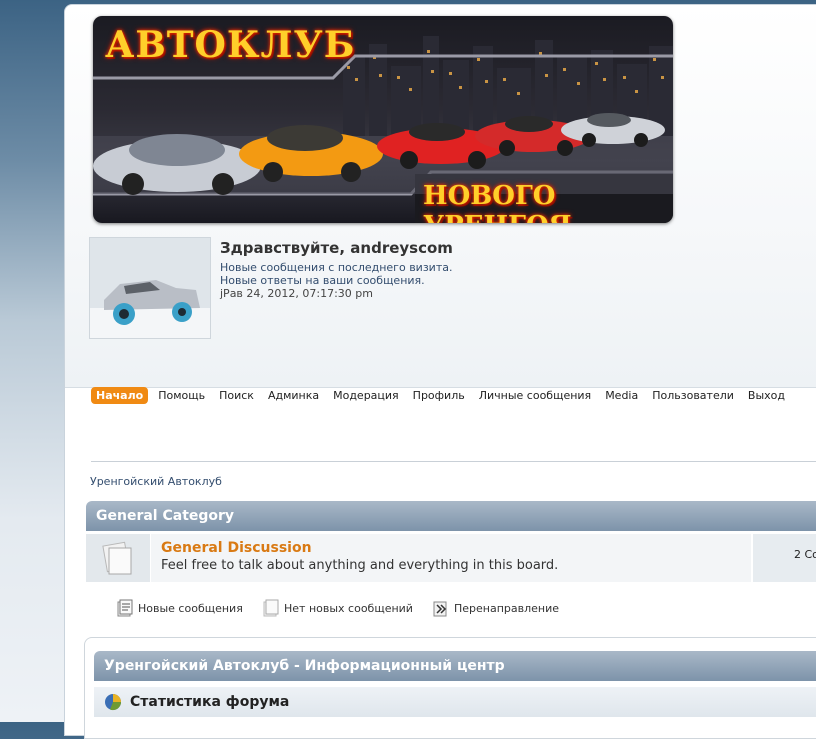 This screenshot has height=739, width=816. Describe the element at coordinates (322, 280) in the screenshot. I see `new-replies-link: Новые ответы на ваши сообщения.` at that location.